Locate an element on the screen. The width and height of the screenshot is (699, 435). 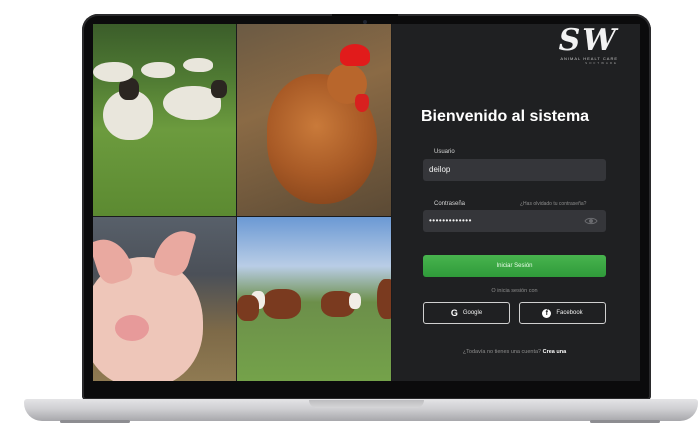
eye-icon is located at coordinates (591, 221).